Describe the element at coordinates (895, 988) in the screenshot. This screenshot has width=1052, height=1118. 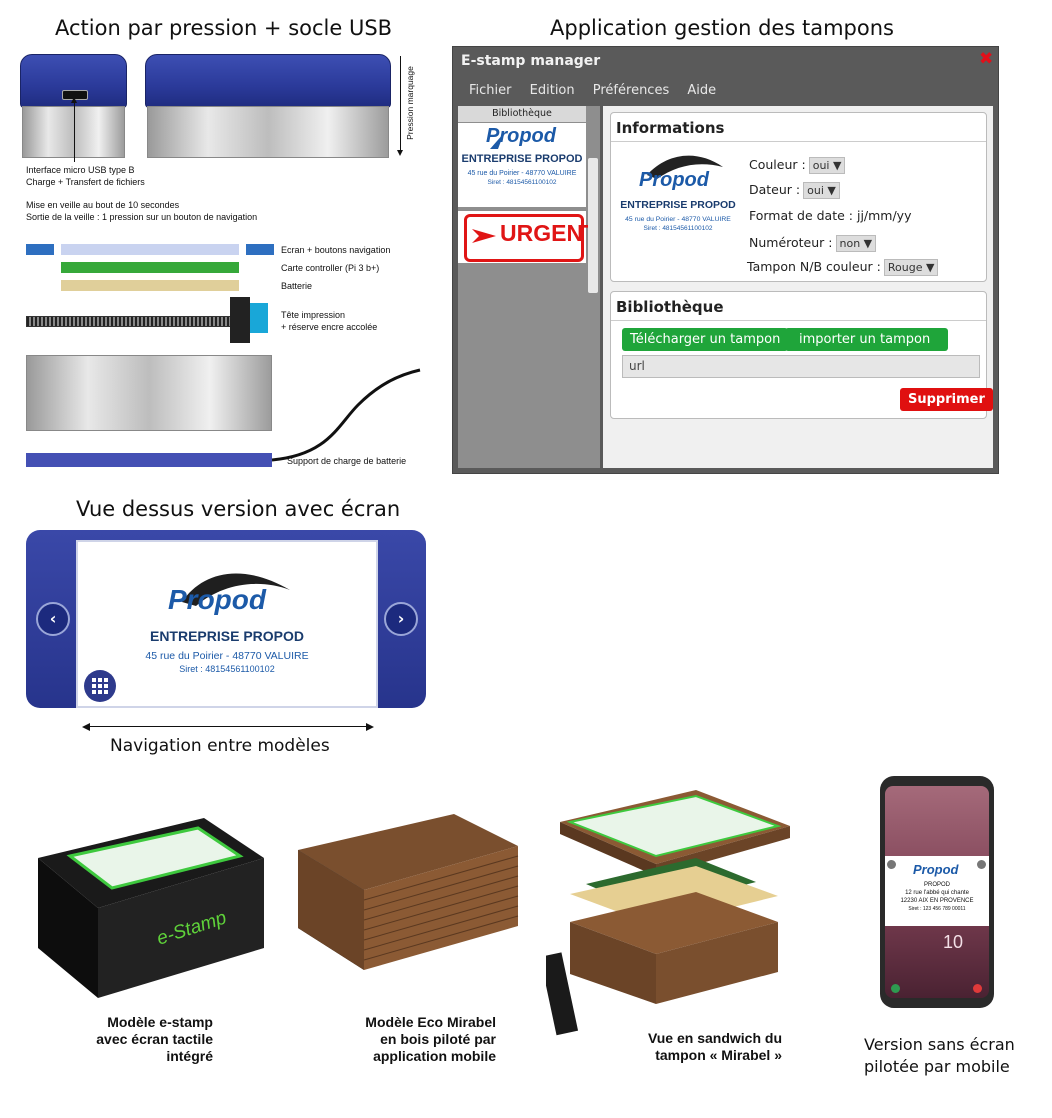
I see `phone-call-icon` at that location.